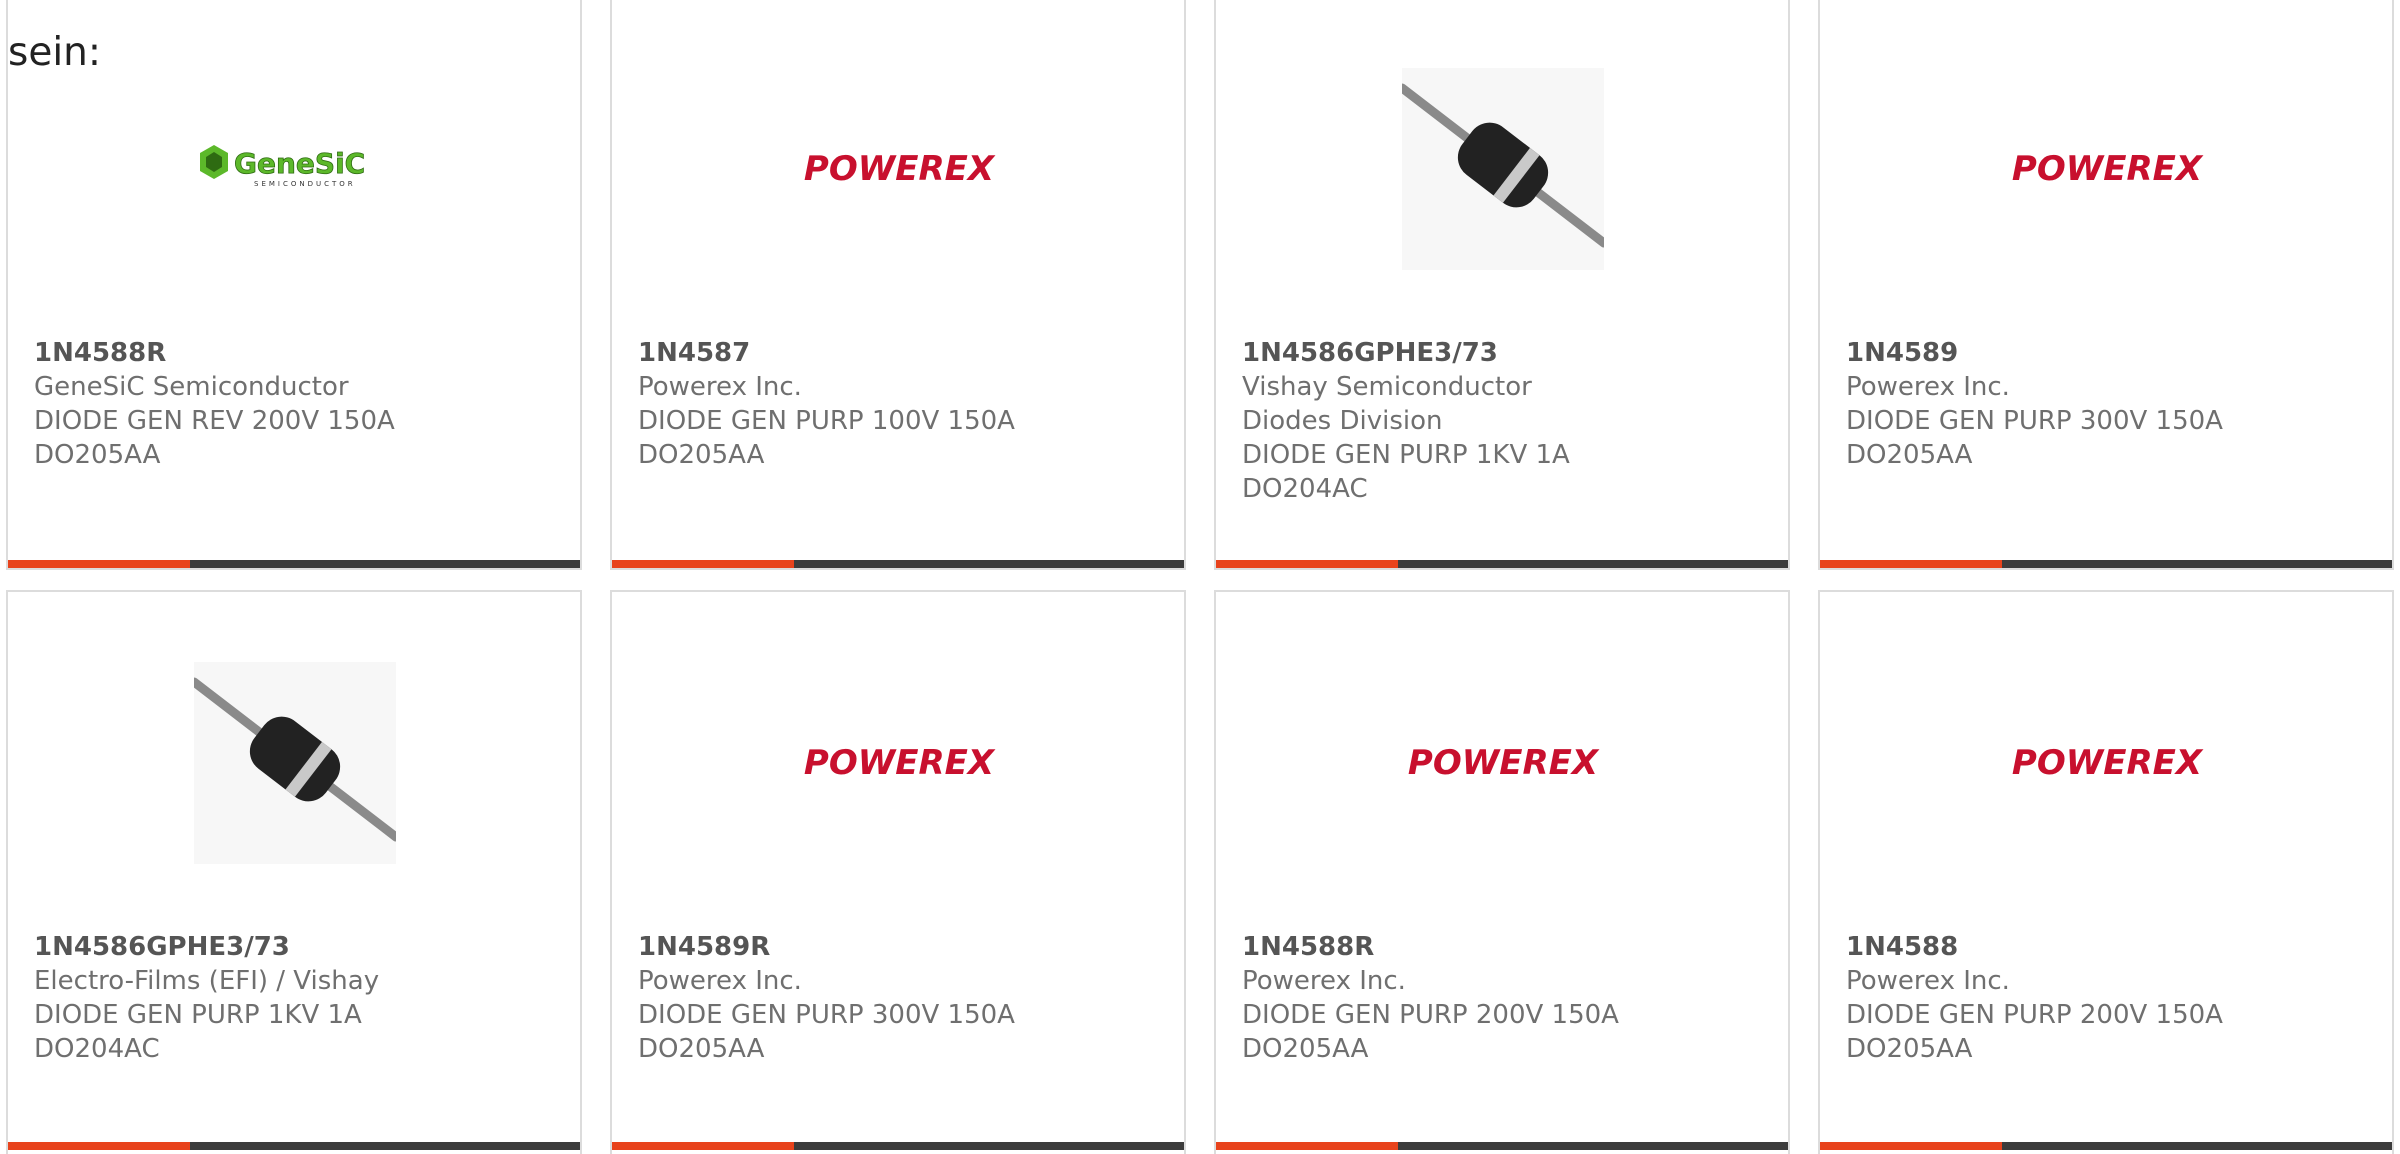  I want to click on part-number: 1N4589R, so click(898, 947).